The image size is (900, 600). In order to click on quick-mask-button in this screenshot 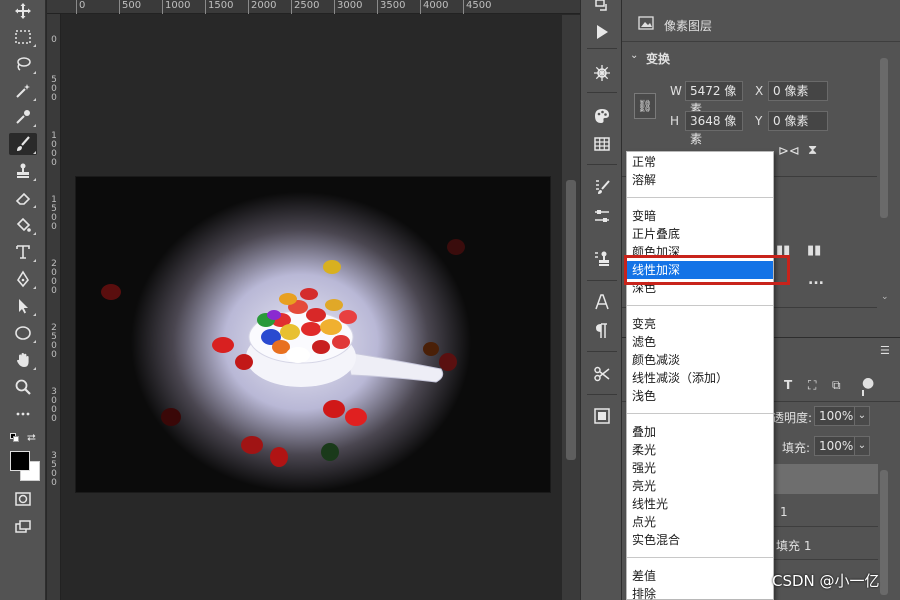, I will do `click(23, 499)`.